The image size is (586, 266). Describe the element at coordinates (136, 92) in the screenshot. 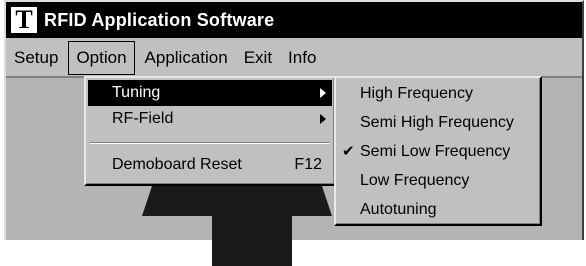

I see `menu-item-tuning-label: Tuning` at that location.